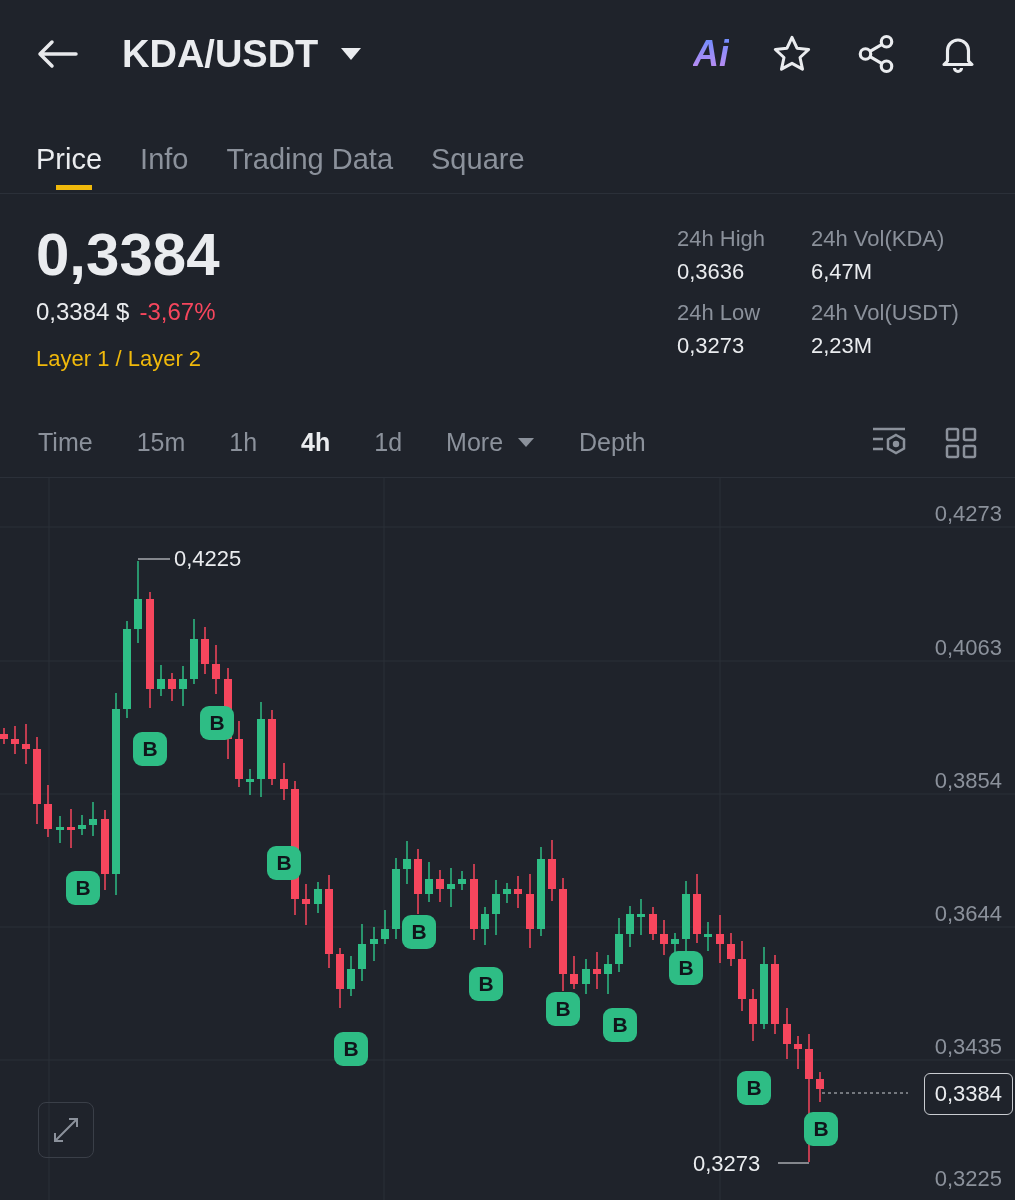  Describe the element at coordinates (69, 160) in the screenshot. I see `tab: Price` at that location.